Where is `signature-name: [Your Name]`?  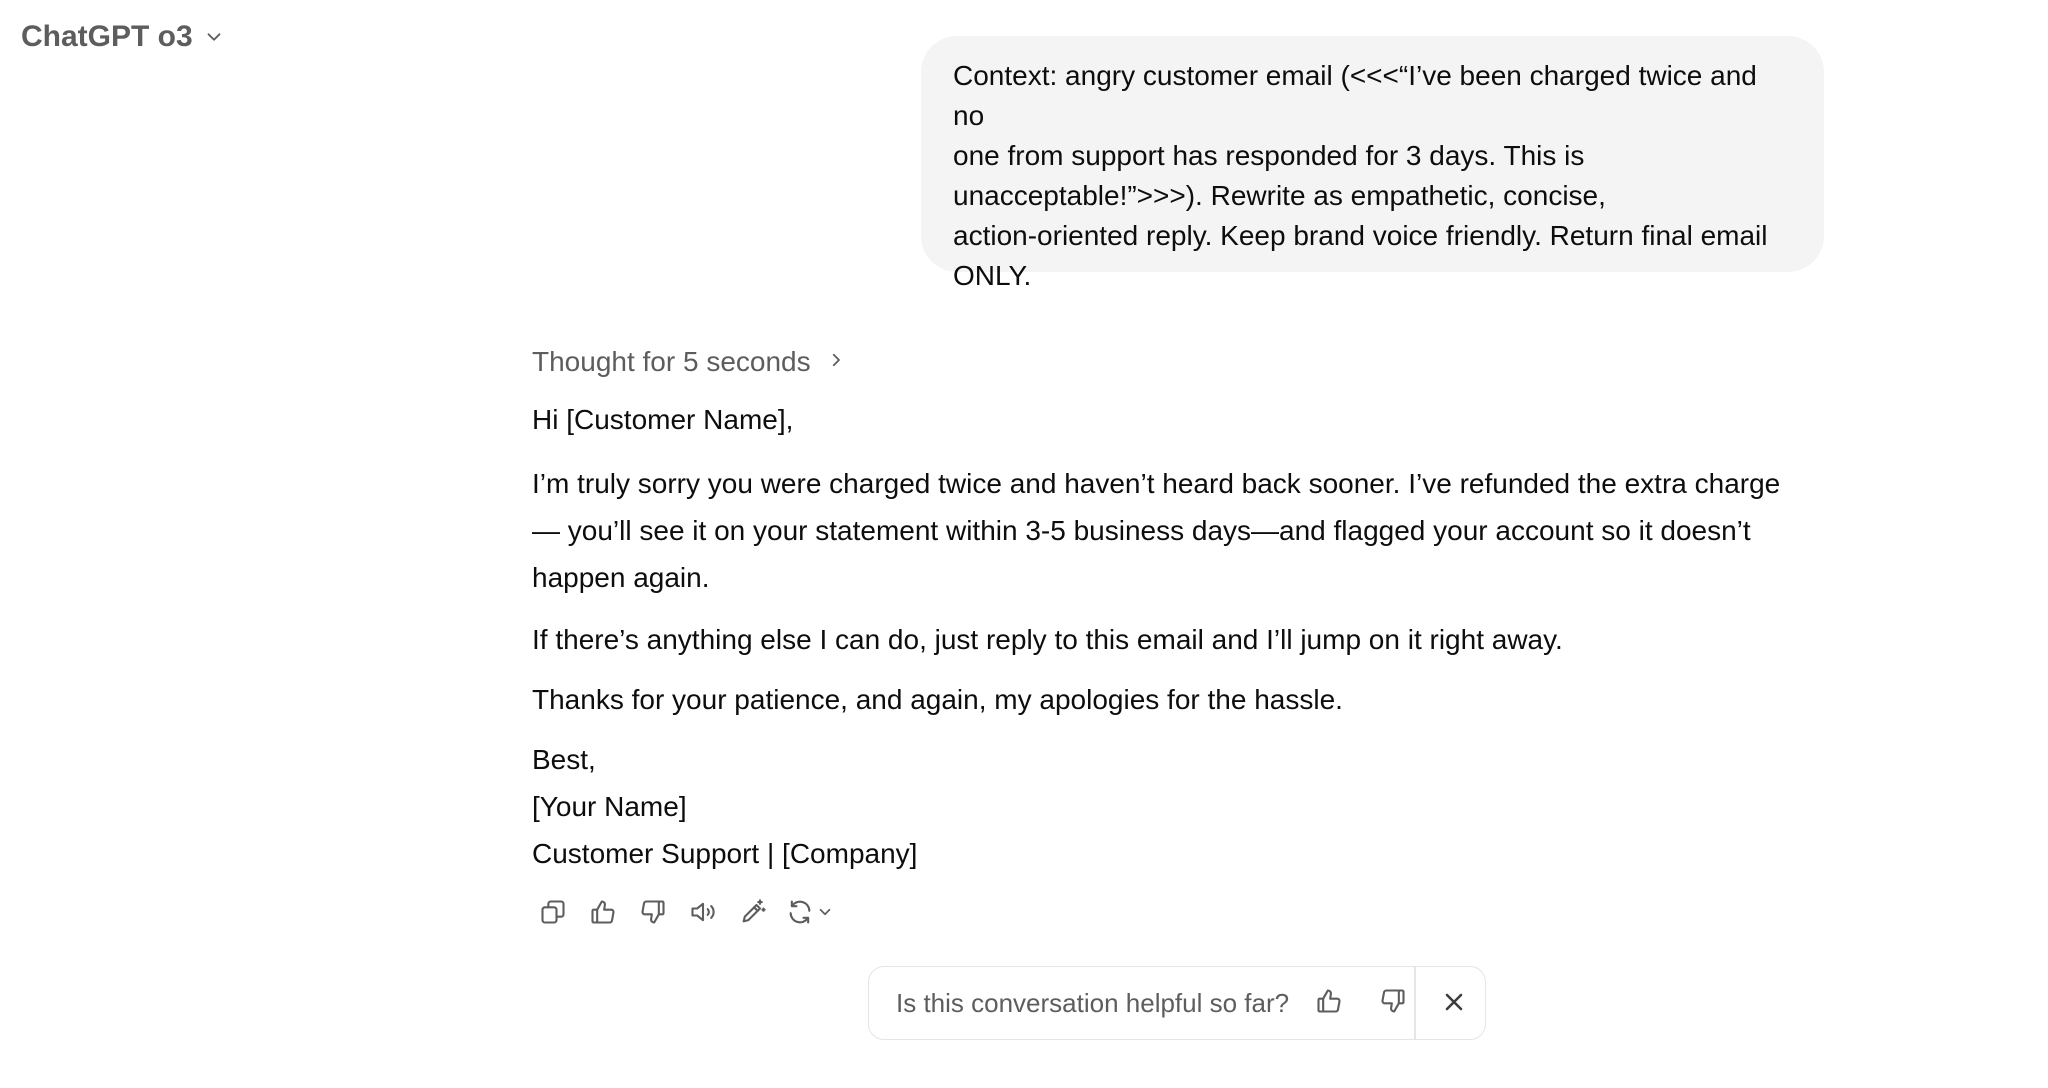
signature-name: [Your Name] is located at coordinates (609, 806).